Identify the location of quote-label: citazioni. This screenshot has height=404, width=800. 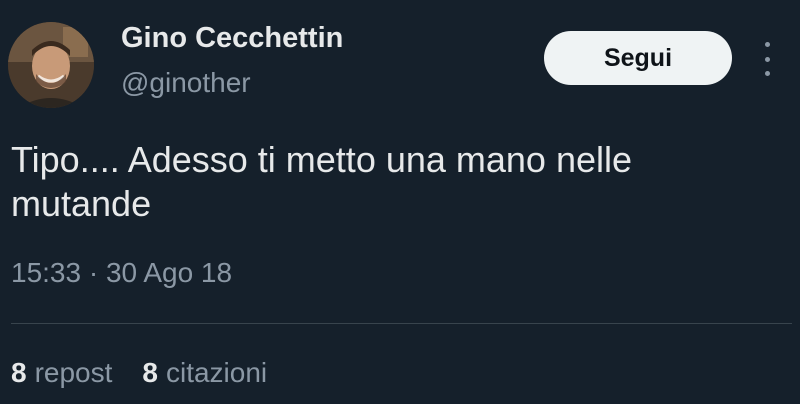
(216, 372).